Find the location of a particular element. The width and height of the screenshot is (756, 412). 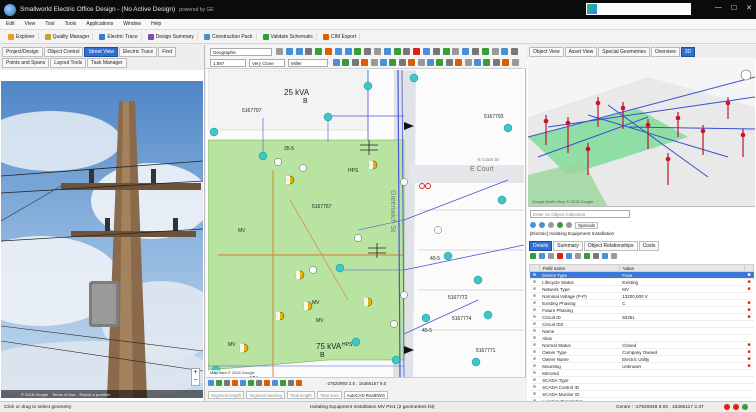

column-header-field: Field name is located at coordinates (579, 268).